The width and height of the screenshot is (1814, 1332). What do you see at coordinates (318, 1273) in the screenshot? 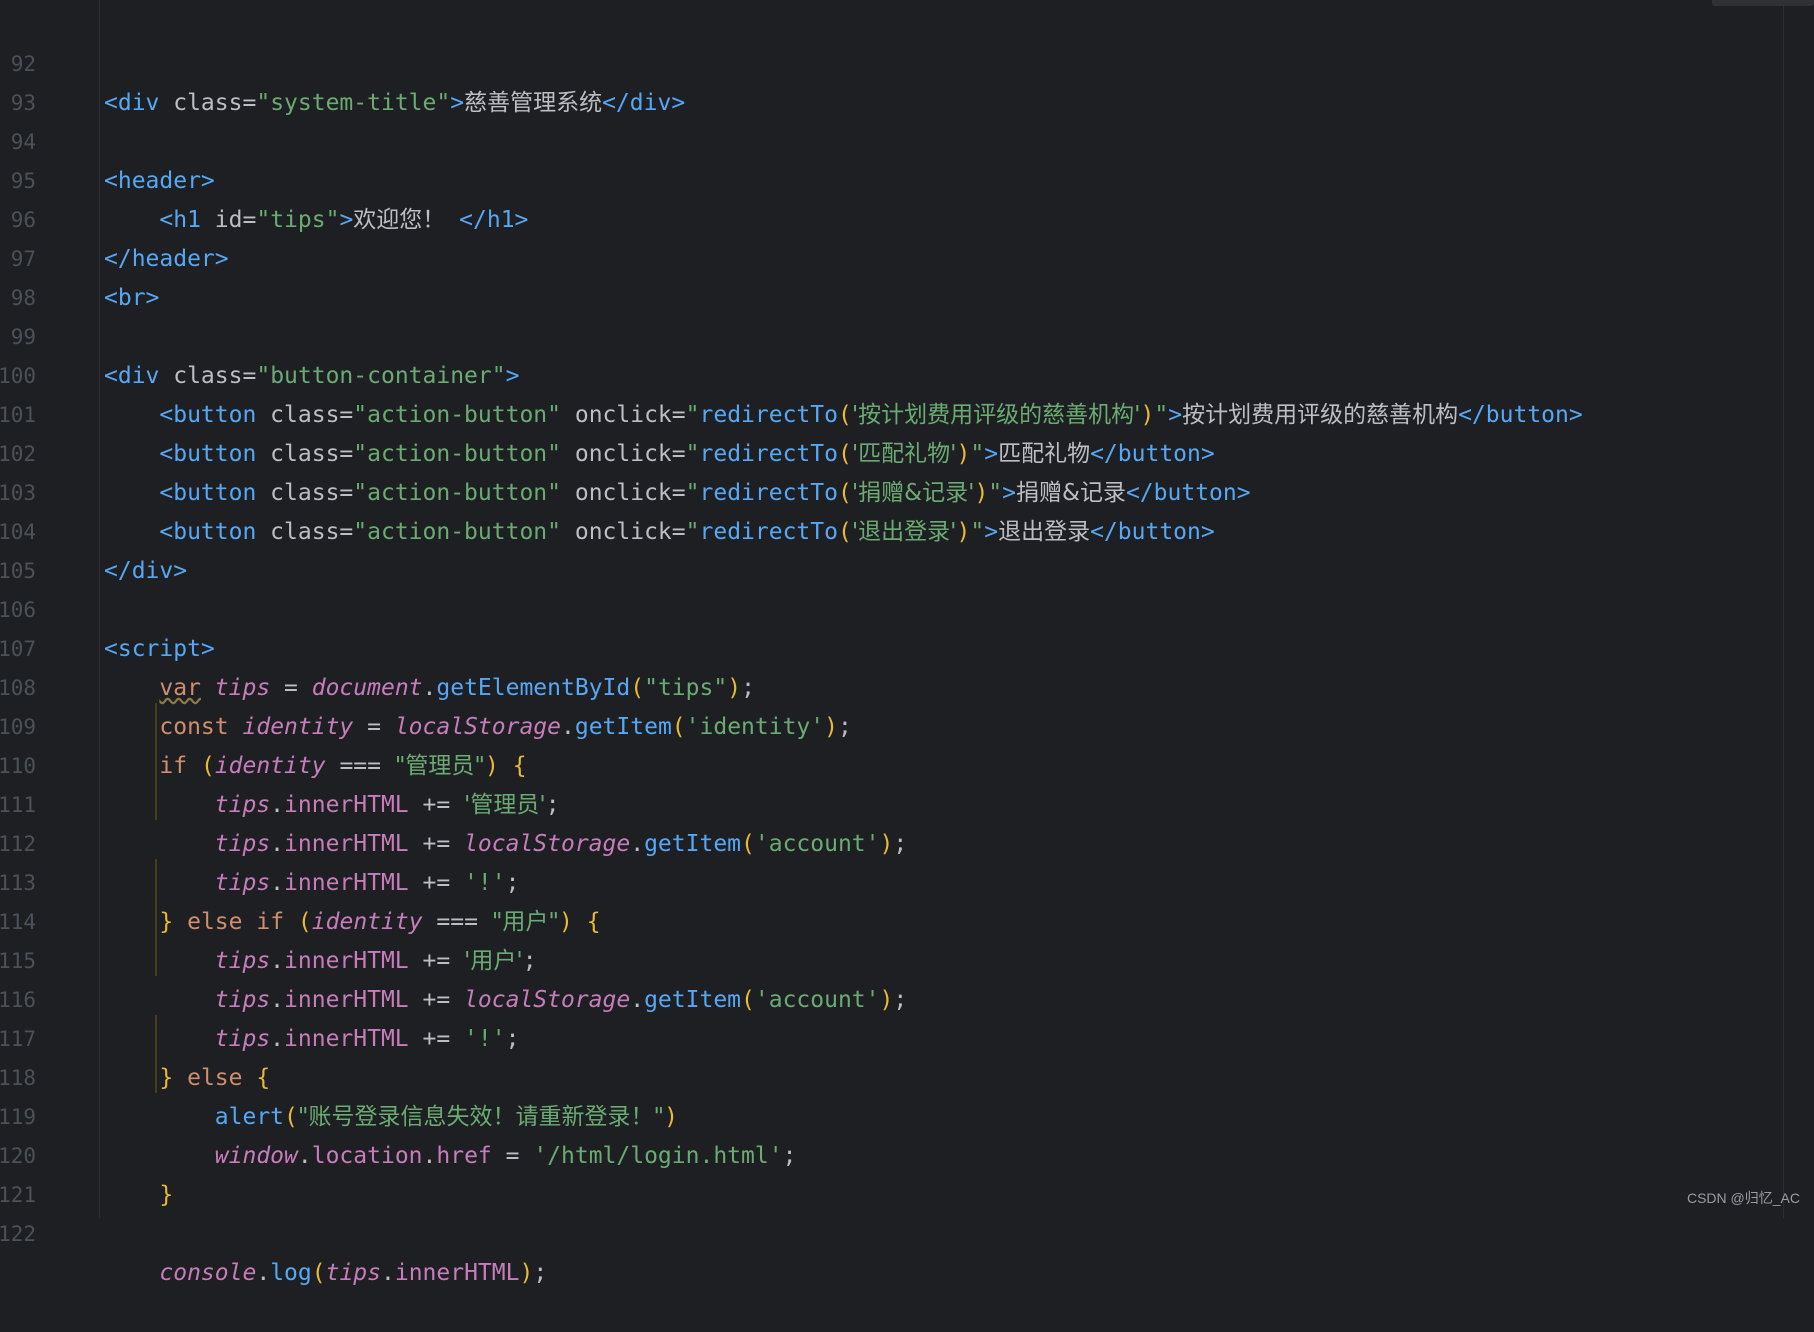
I see `paren-open: (` at bounding box center [318, 1273].